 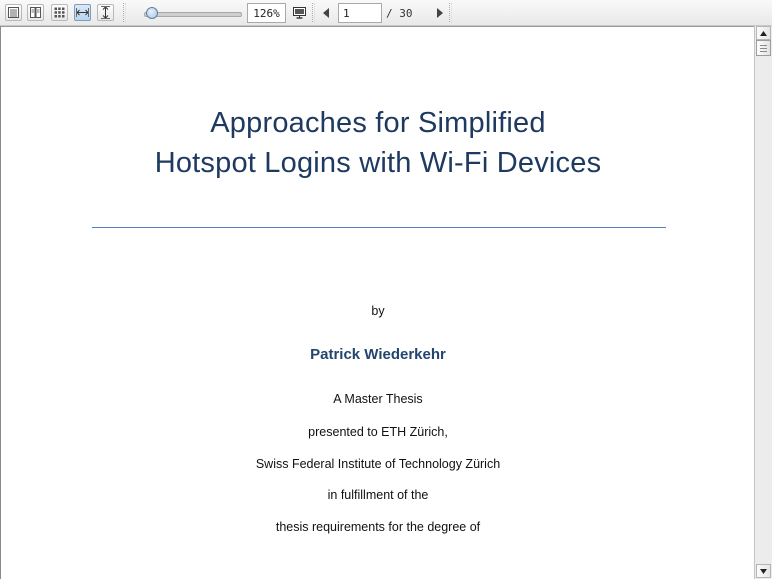 I want to click on document-title-line-1: Approaches for Simplified, so click(x=378, y=123).